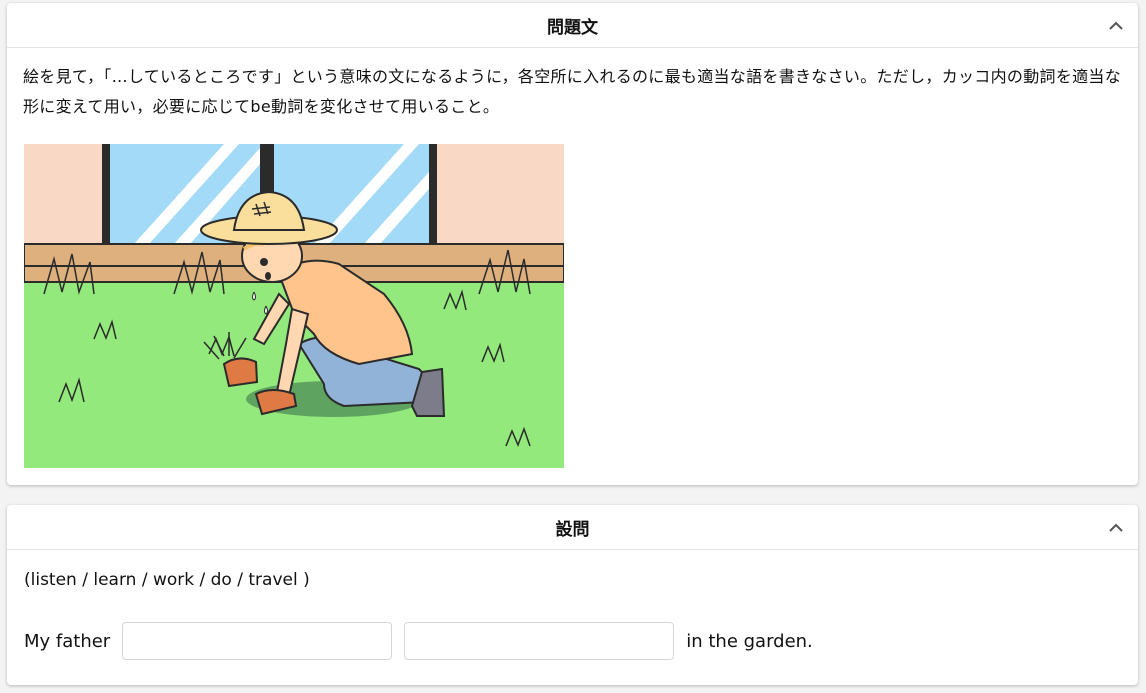  I want to click on blank-2-input, so click(539, 641).